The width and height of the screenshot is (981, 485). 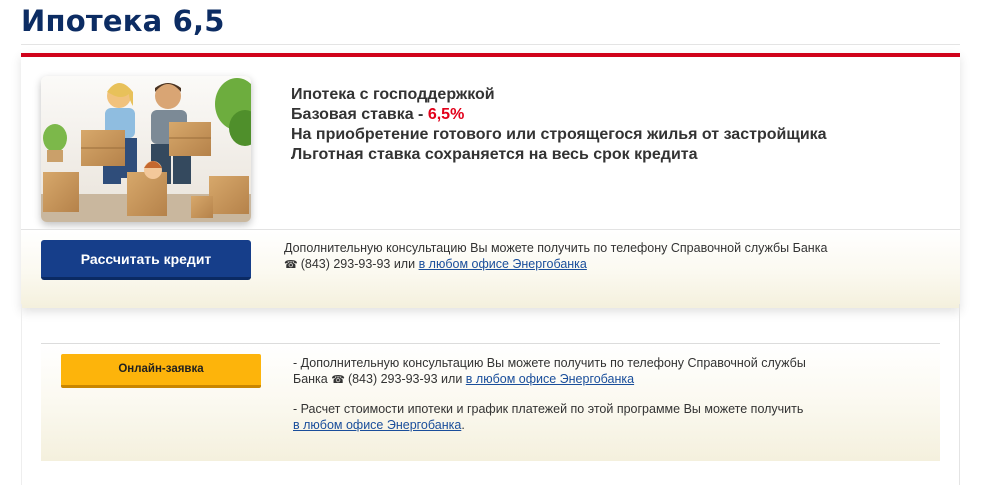 What do you see at coordinates (573, 425) in the screenshot?
I see `note-link-line: в любом офисе Энергобанка.` at bounding box center [573, 425].